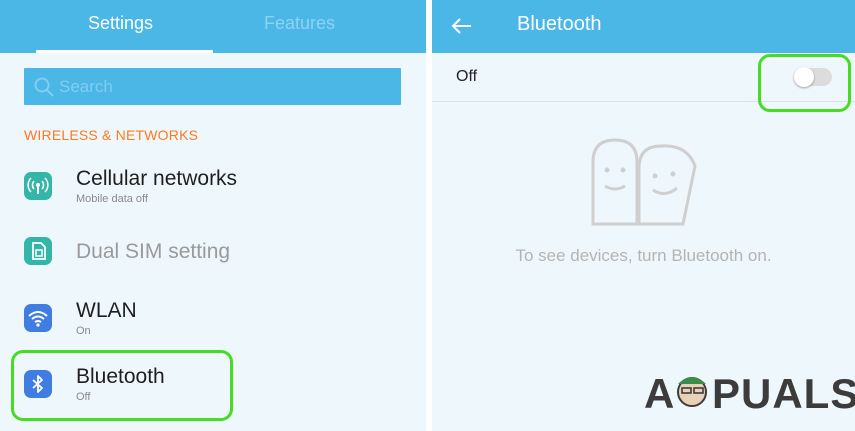 Image resolution: width=855 pixels, height=431 pixels. Describe the element at coordinates (804, 83) in the screenshot. I see `toggle-highlight-box` at that location.